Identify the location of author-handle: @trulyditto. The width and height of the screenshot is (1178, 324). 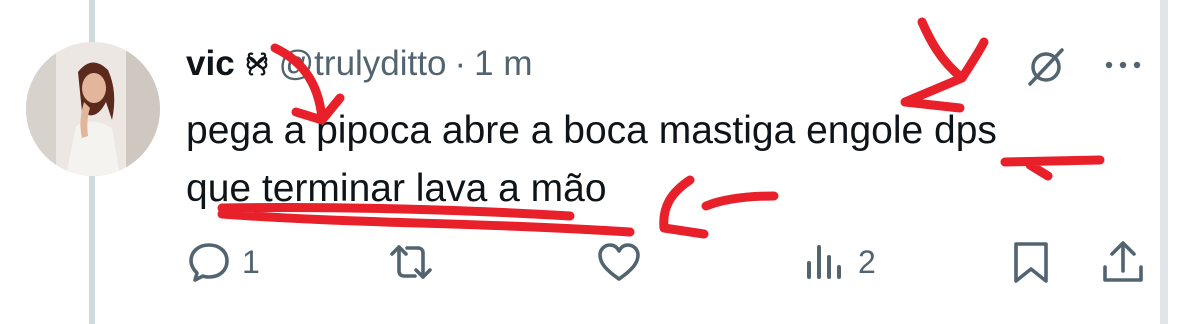
(363, 64).